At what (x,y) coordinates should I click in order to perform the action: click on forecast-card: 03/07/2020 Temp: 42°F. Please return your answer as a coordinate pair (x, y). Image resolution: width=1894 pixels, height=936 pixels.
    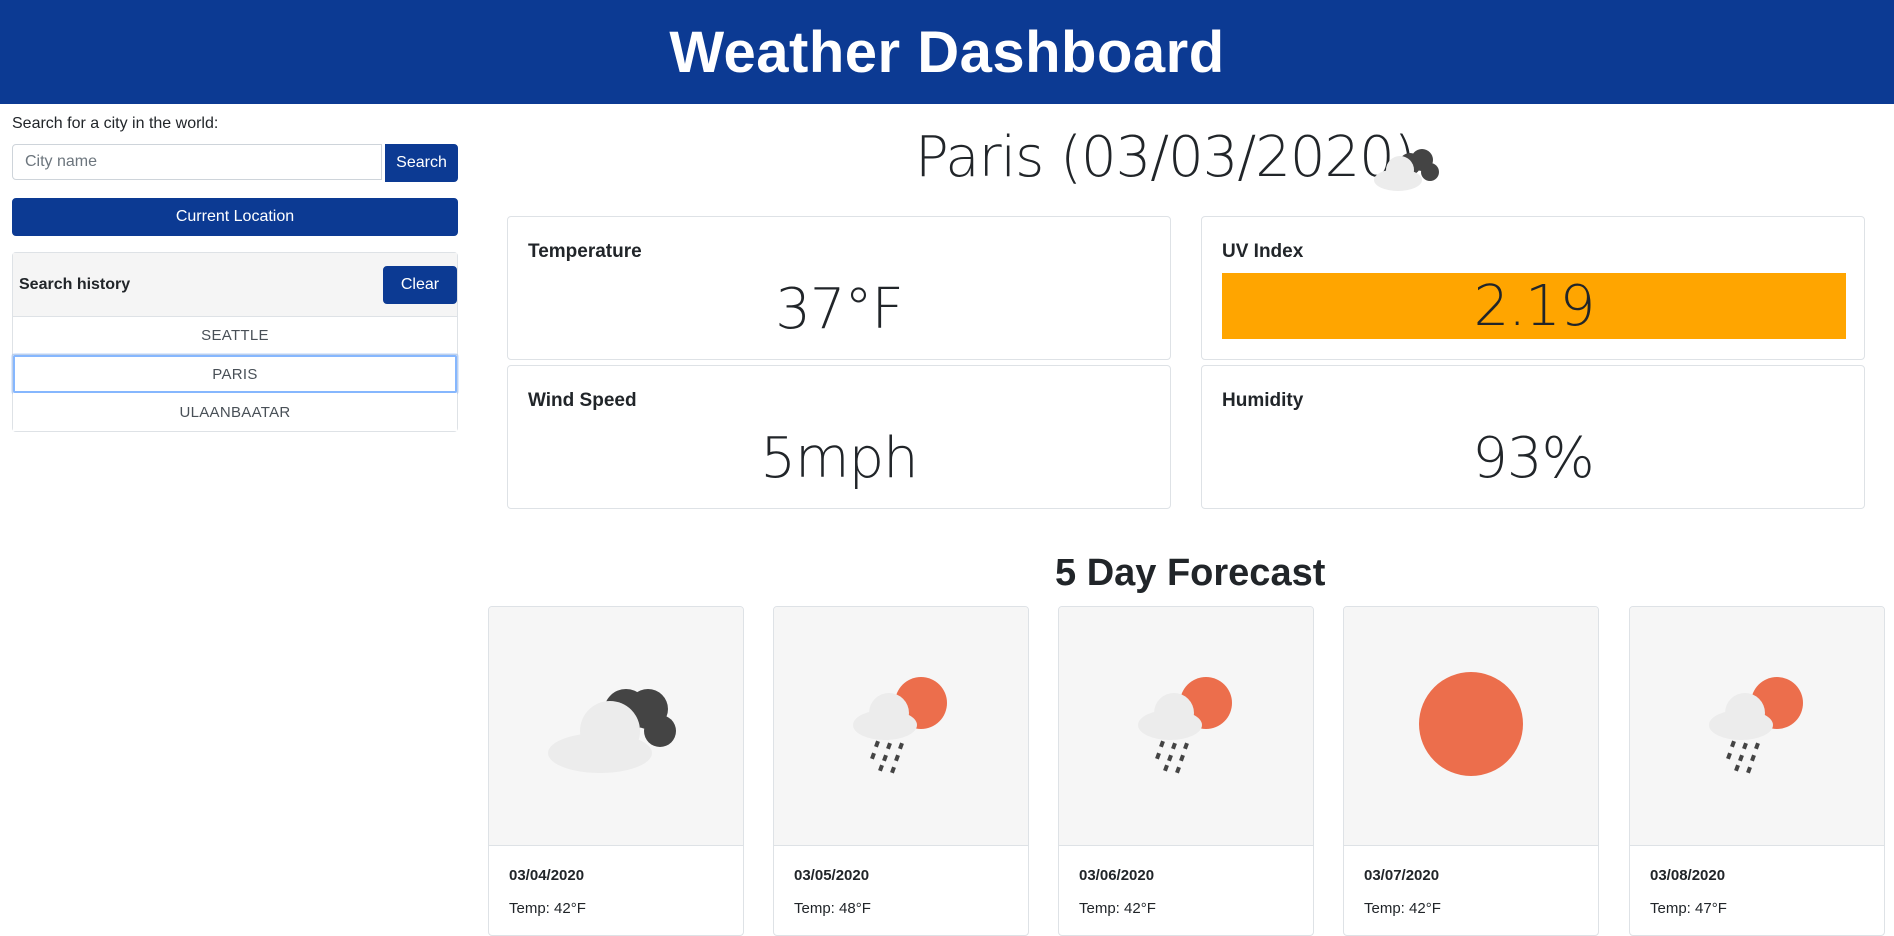
    Looking at the image, I should click on (1471, 771).